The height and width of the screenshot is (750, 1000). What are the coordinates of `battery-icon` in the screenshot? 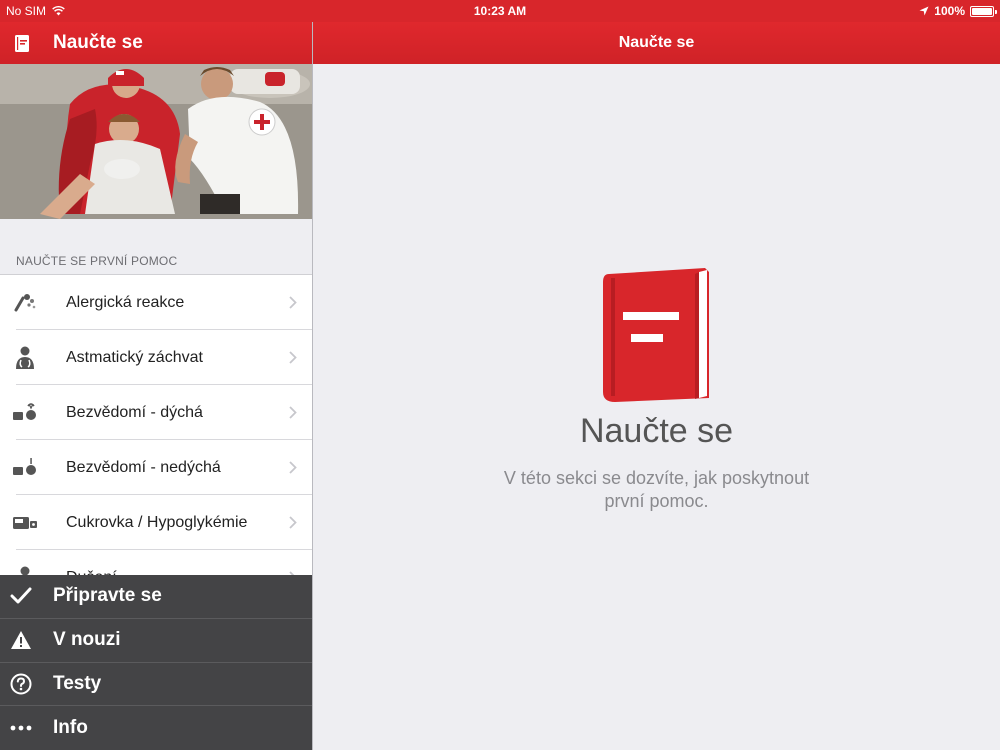 It's located at (983, 11).